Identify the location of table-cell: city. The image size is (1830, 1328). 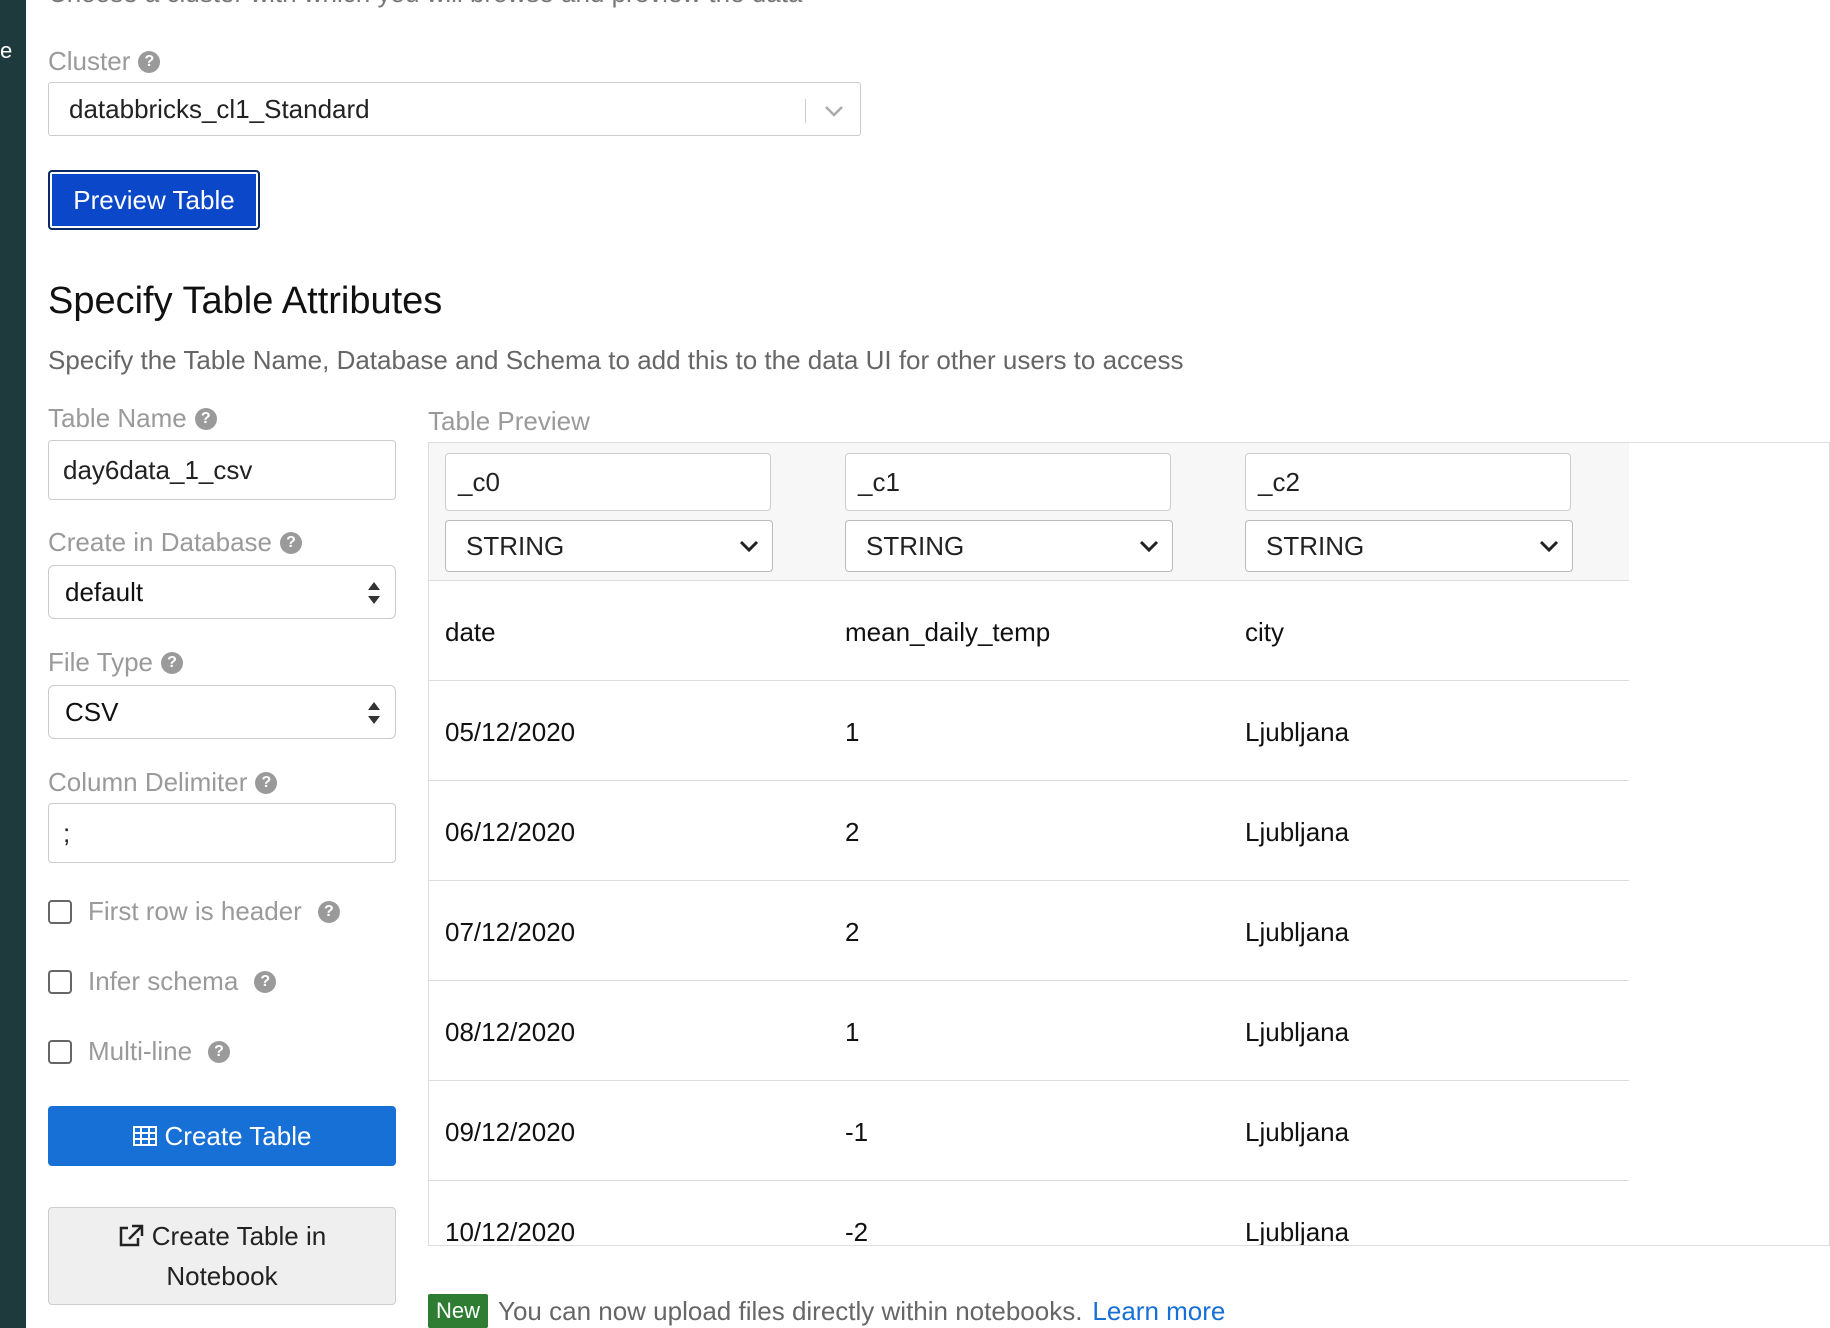
(1264, 632).